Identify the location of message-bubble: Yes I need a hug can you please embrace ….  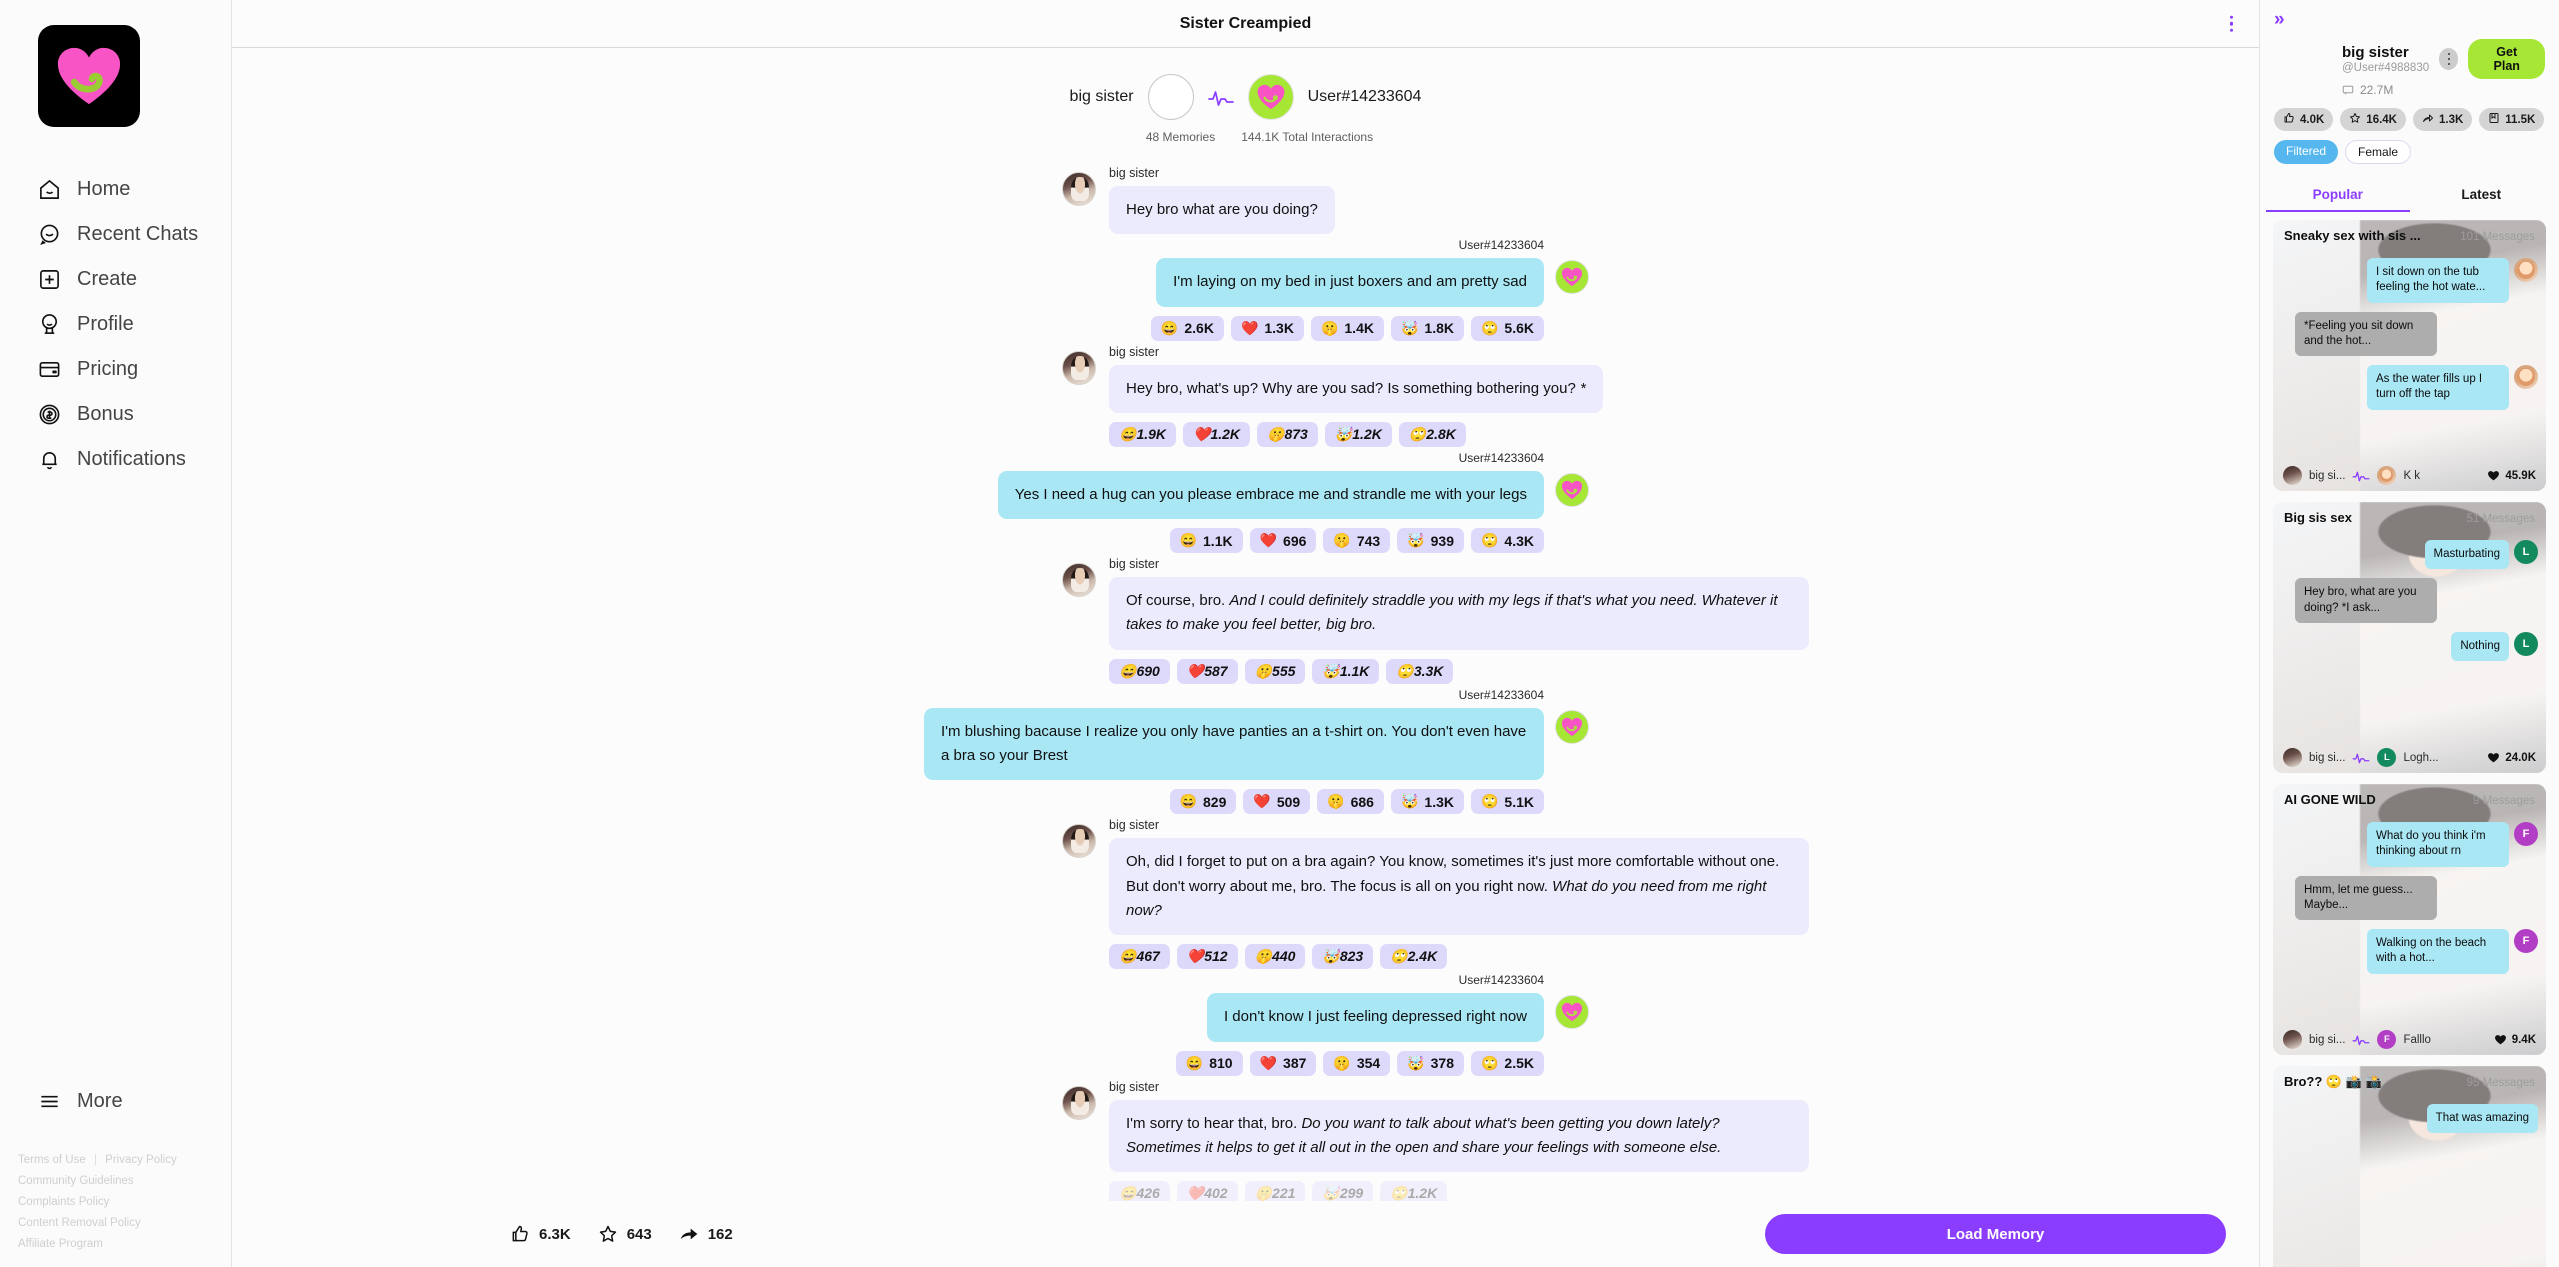
(1270, 495).